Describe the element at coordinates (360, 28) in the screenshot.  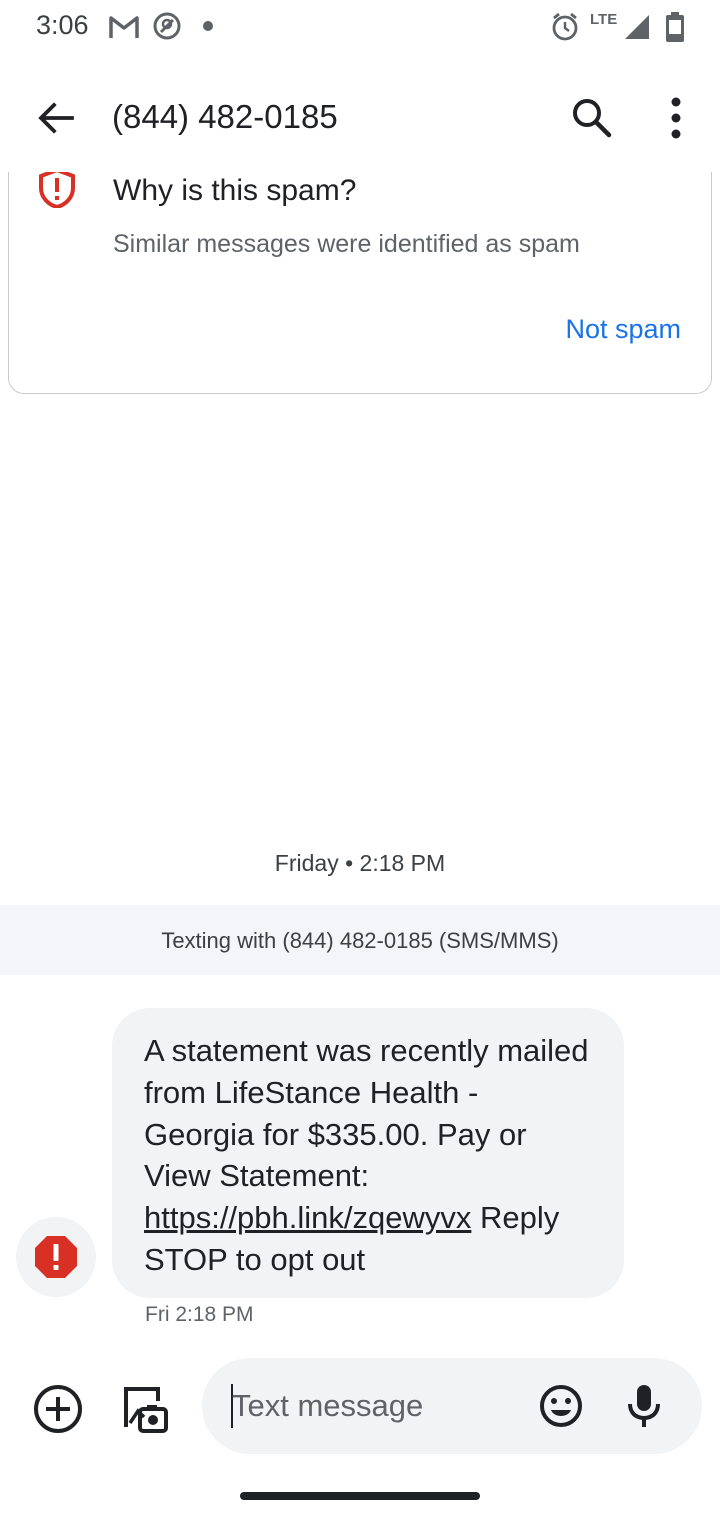
I see `status-bar: 3:06 LTE` at that location.